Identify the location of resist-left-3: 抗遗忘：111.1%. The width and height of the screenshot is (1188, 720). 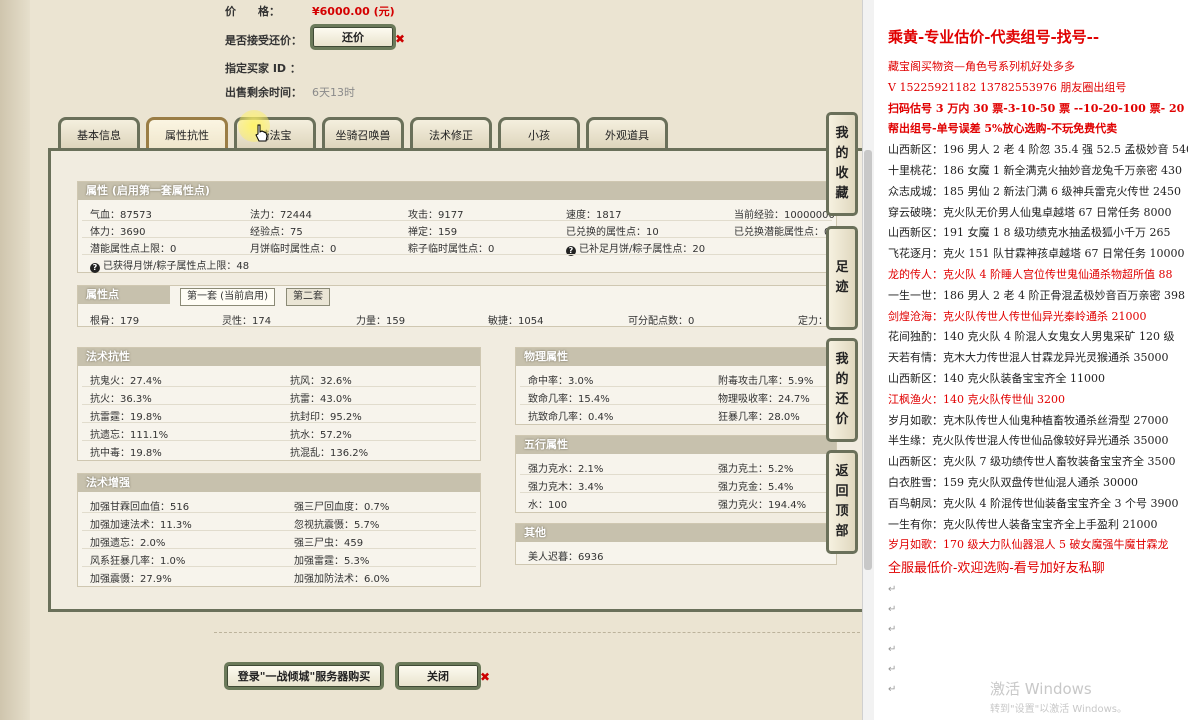
(129, 435).